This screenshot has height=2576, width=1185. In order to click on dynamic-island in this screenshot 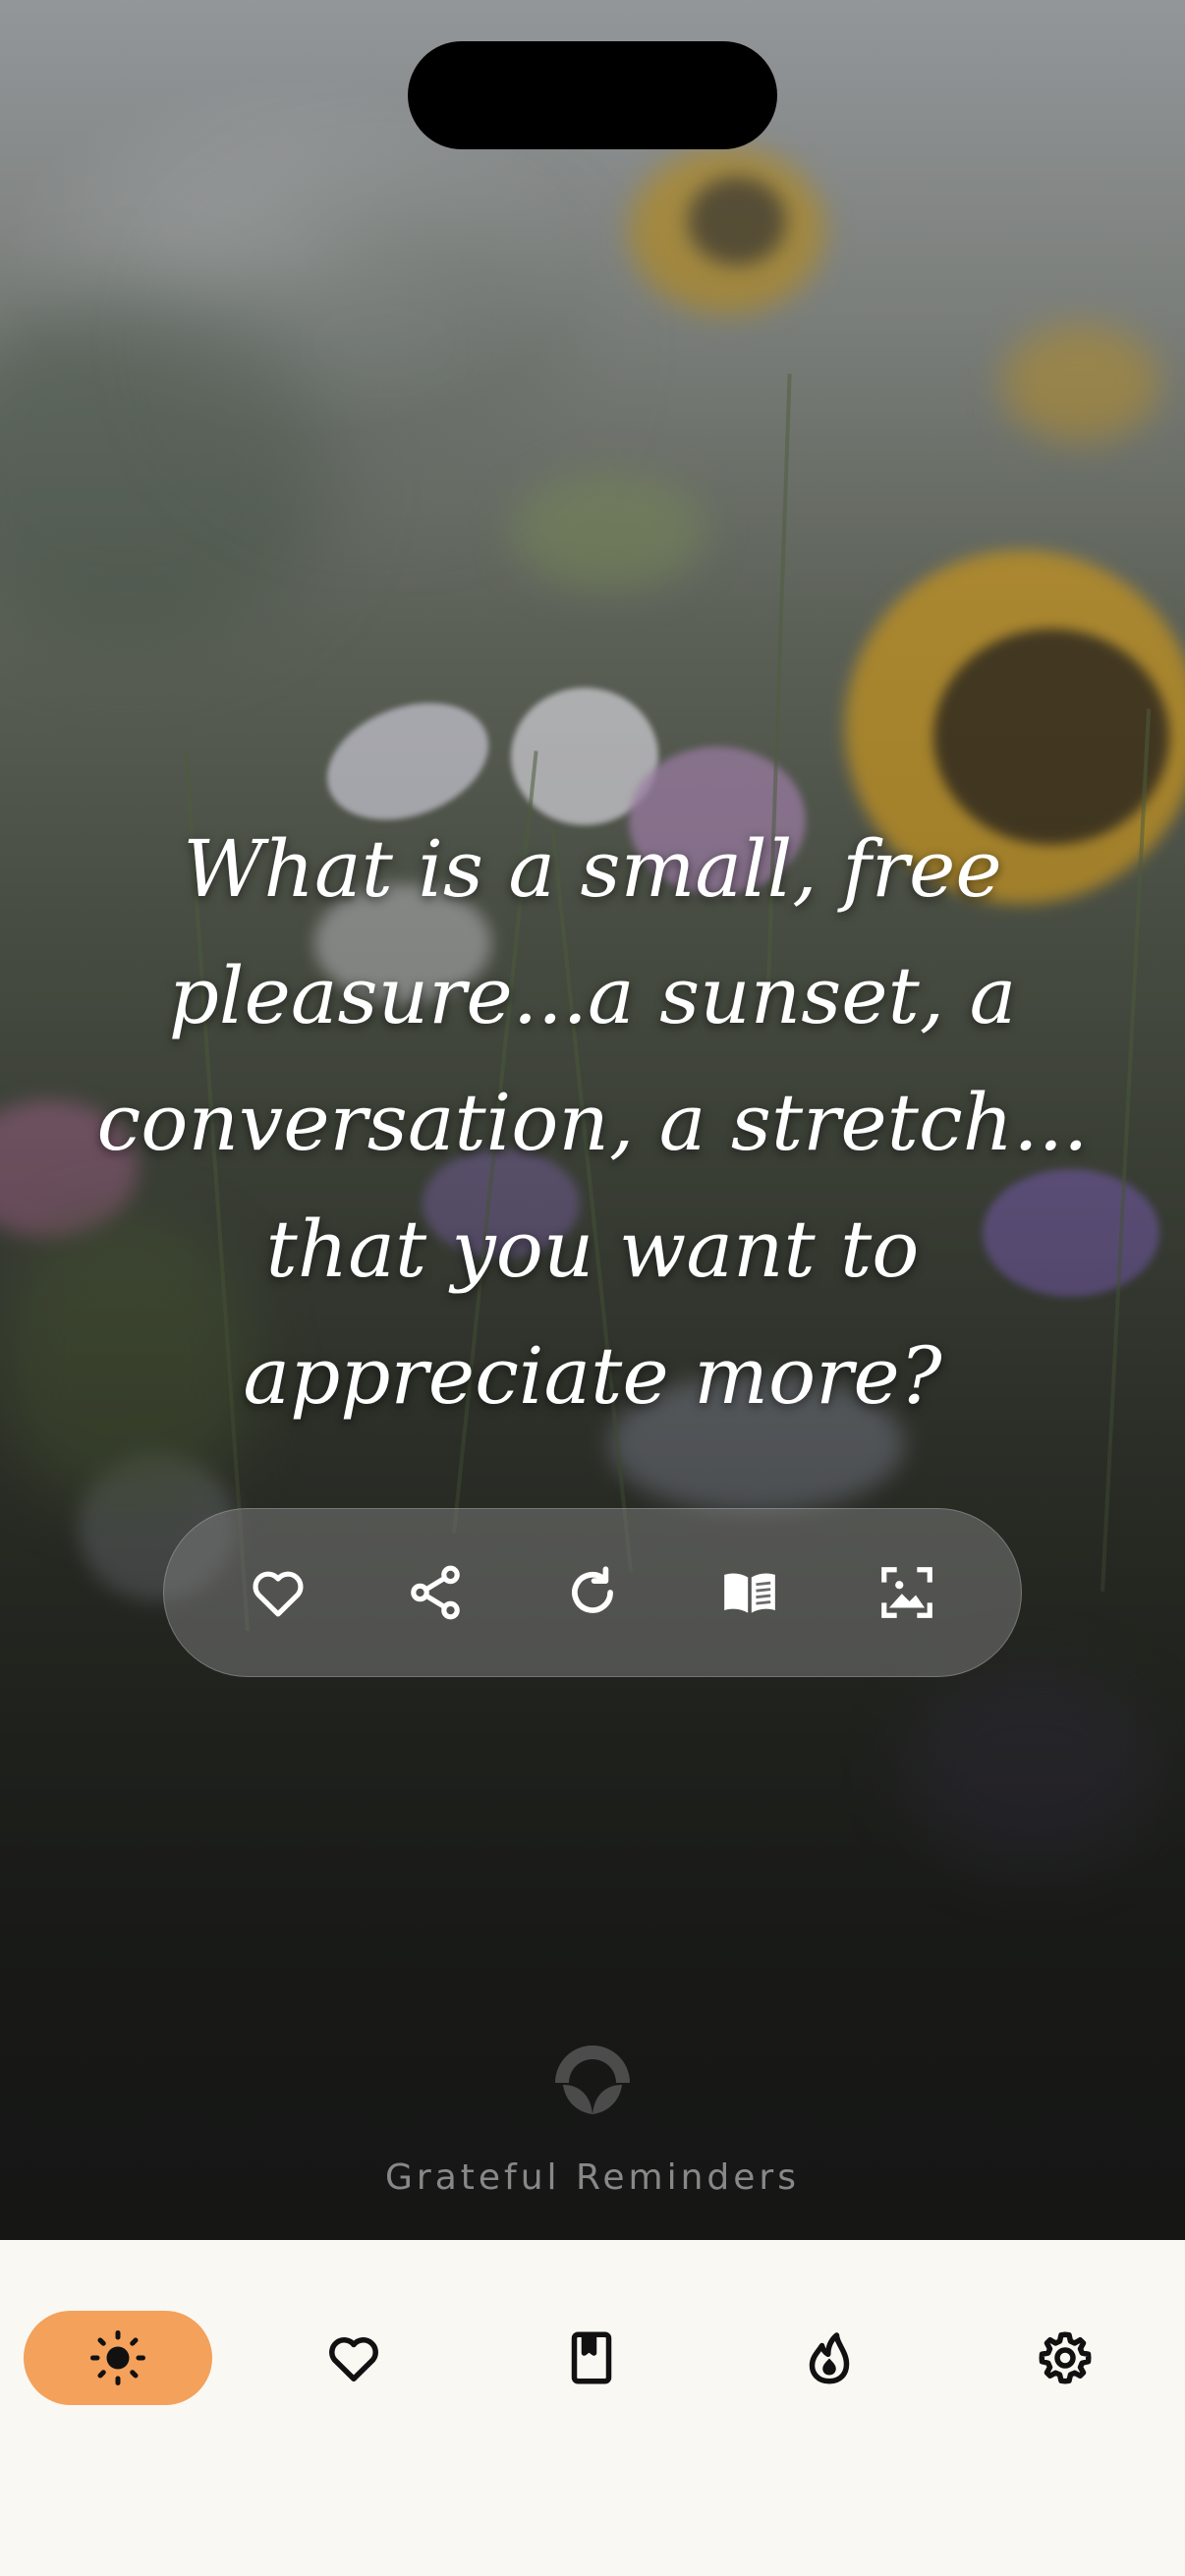, I will do `click(592, 95)`.